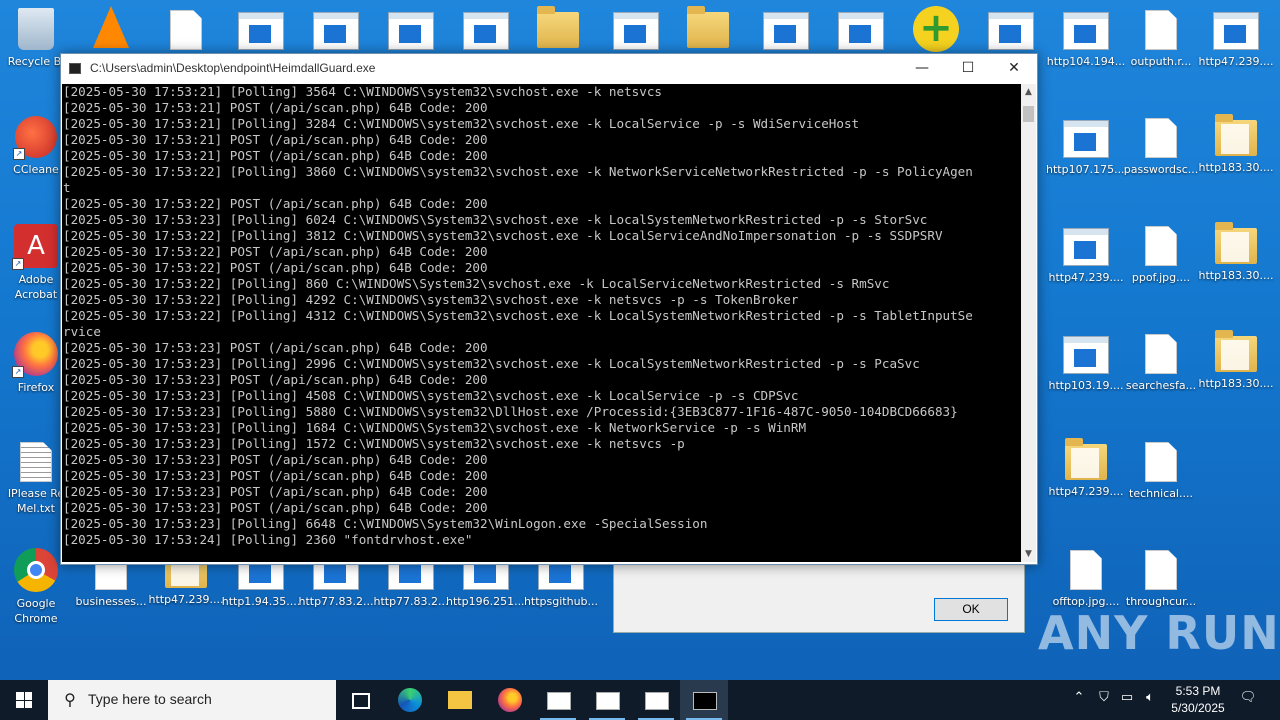  I want to click on task-view-button, so click(360, 700).